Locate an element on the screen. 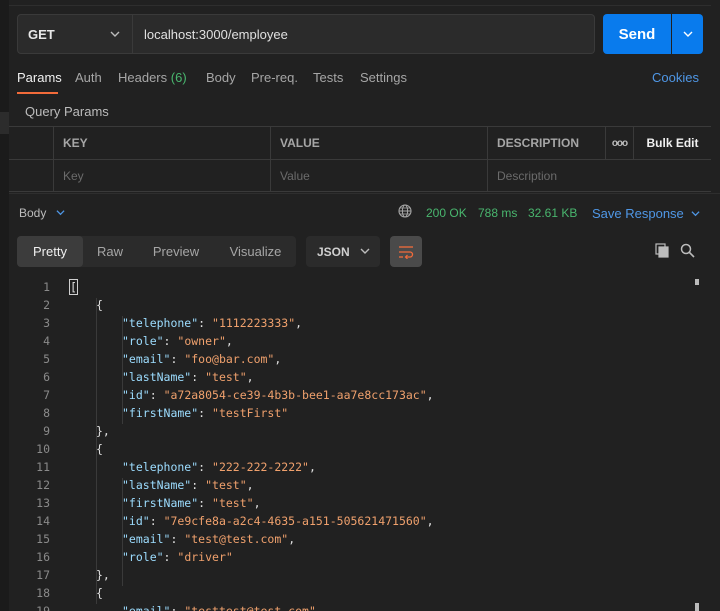 The image size is (720, 611). value-input: Value is located at coordinates (378, 176).